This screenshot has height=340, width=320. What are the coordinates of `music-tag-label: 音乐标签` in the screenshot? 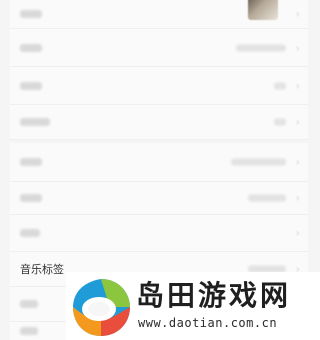 It's located at (42, 269).